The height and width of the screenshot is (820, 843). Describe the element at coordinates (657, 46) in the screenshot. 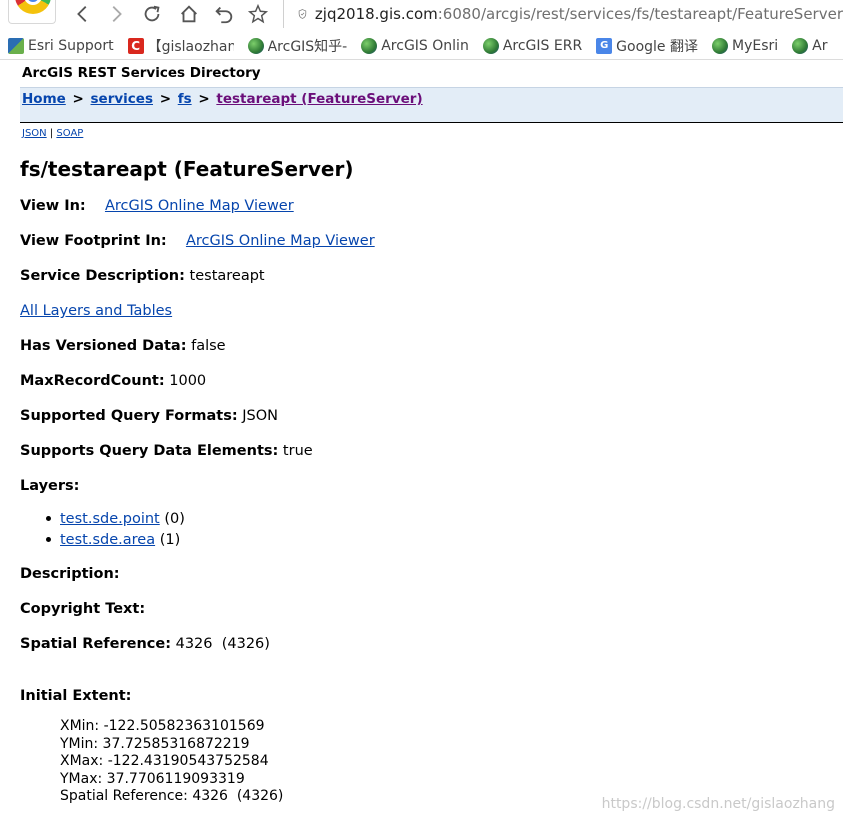

I see `bookmark-label: Google 翻译` at that location.